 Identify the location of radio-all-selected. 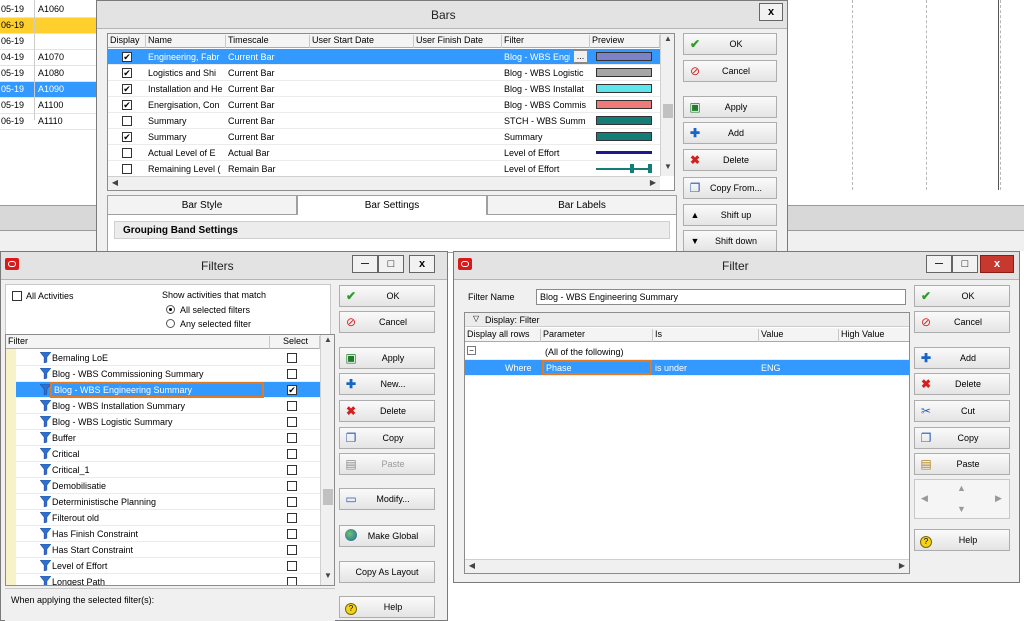
(170, 309).